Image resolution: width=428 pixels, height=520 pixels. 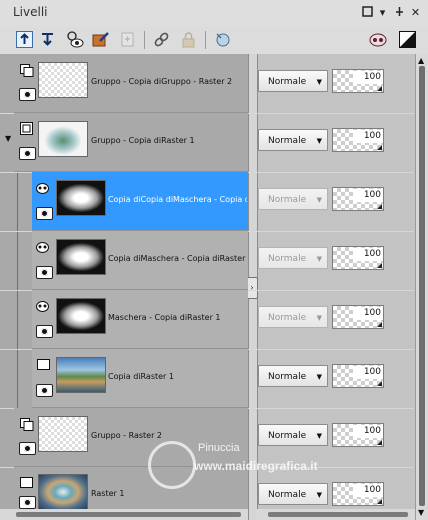 What do you see at coordinates (161, 39) in the screenshot?
I see `link-layers-icon` at bounding box center [161, 39].